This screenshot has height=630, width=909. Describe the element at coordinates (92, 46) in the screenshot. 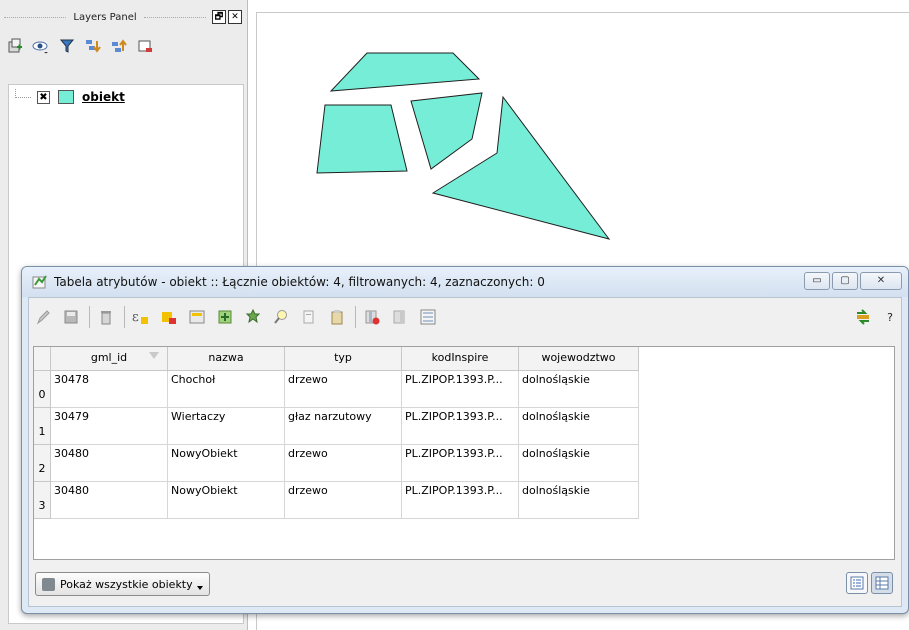

I see `expand-all-icon` at that location.